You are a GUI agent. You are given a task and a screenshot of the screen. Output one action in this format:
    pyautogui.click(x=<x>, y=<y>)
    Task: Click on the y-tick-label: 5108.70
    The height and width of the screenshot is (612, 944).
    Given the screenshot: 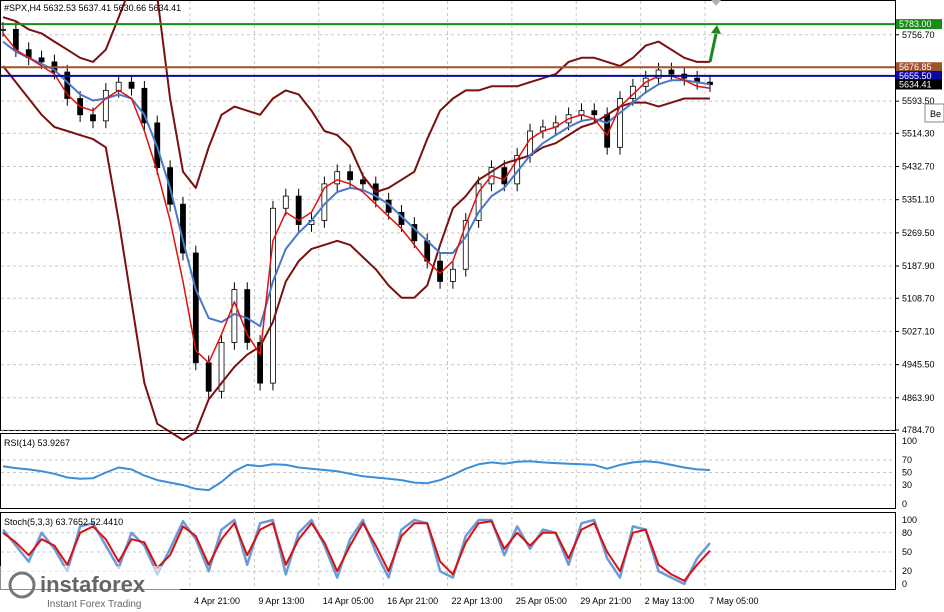 What is the action you would take?
    pyautogui.click(x=918, y=298)
    